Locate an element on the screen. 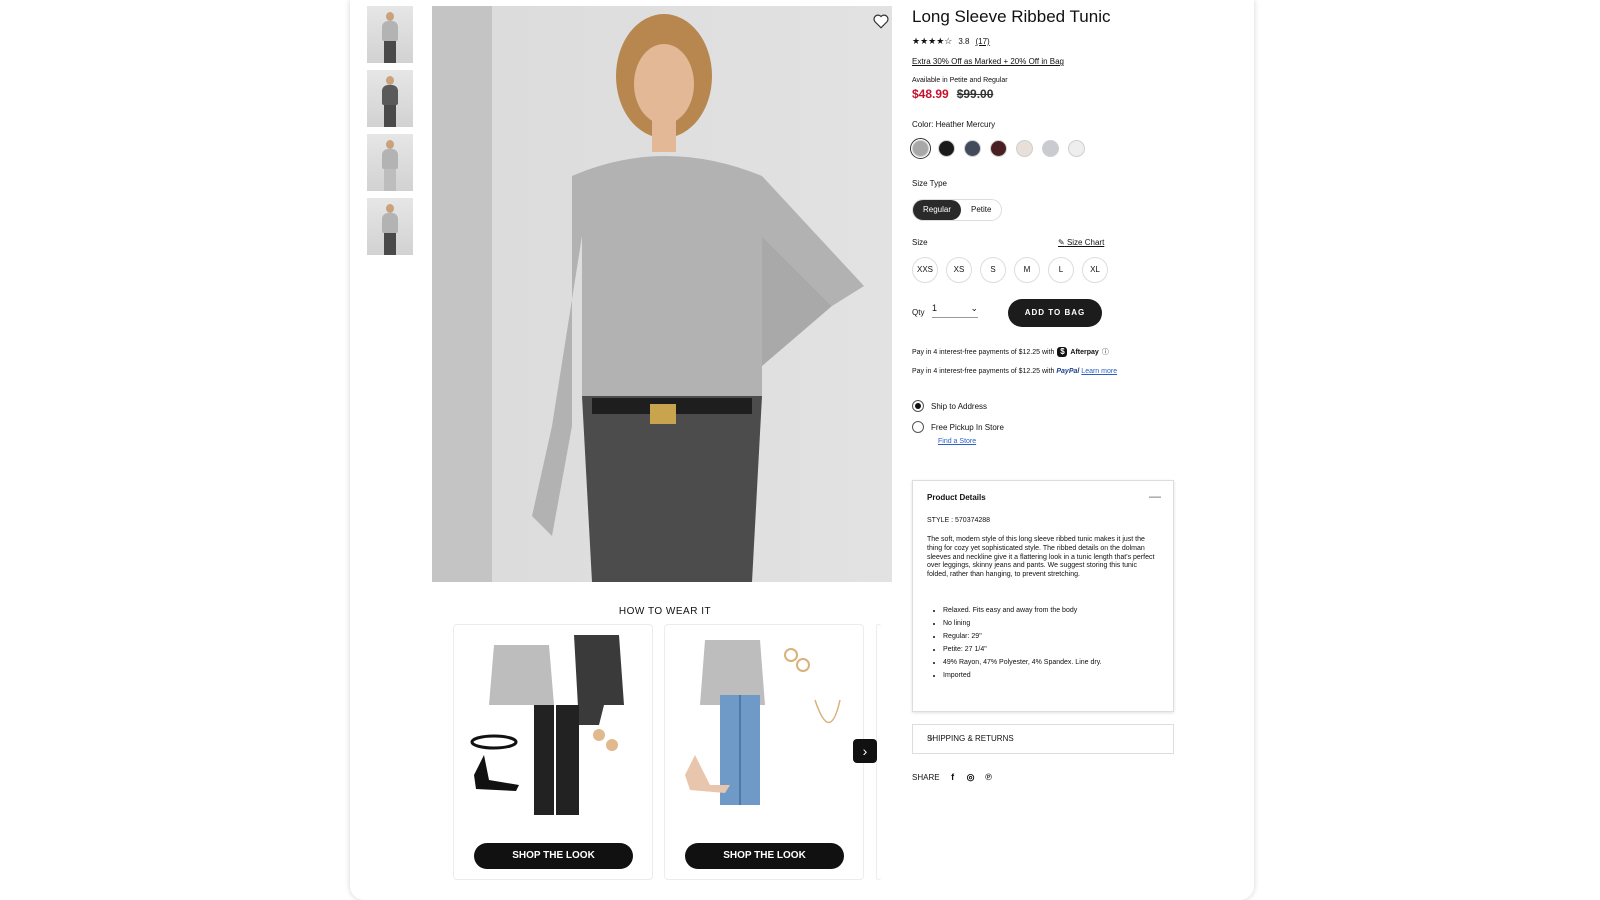  info-icon: ⓘ is located at coordinates (1105, 352).